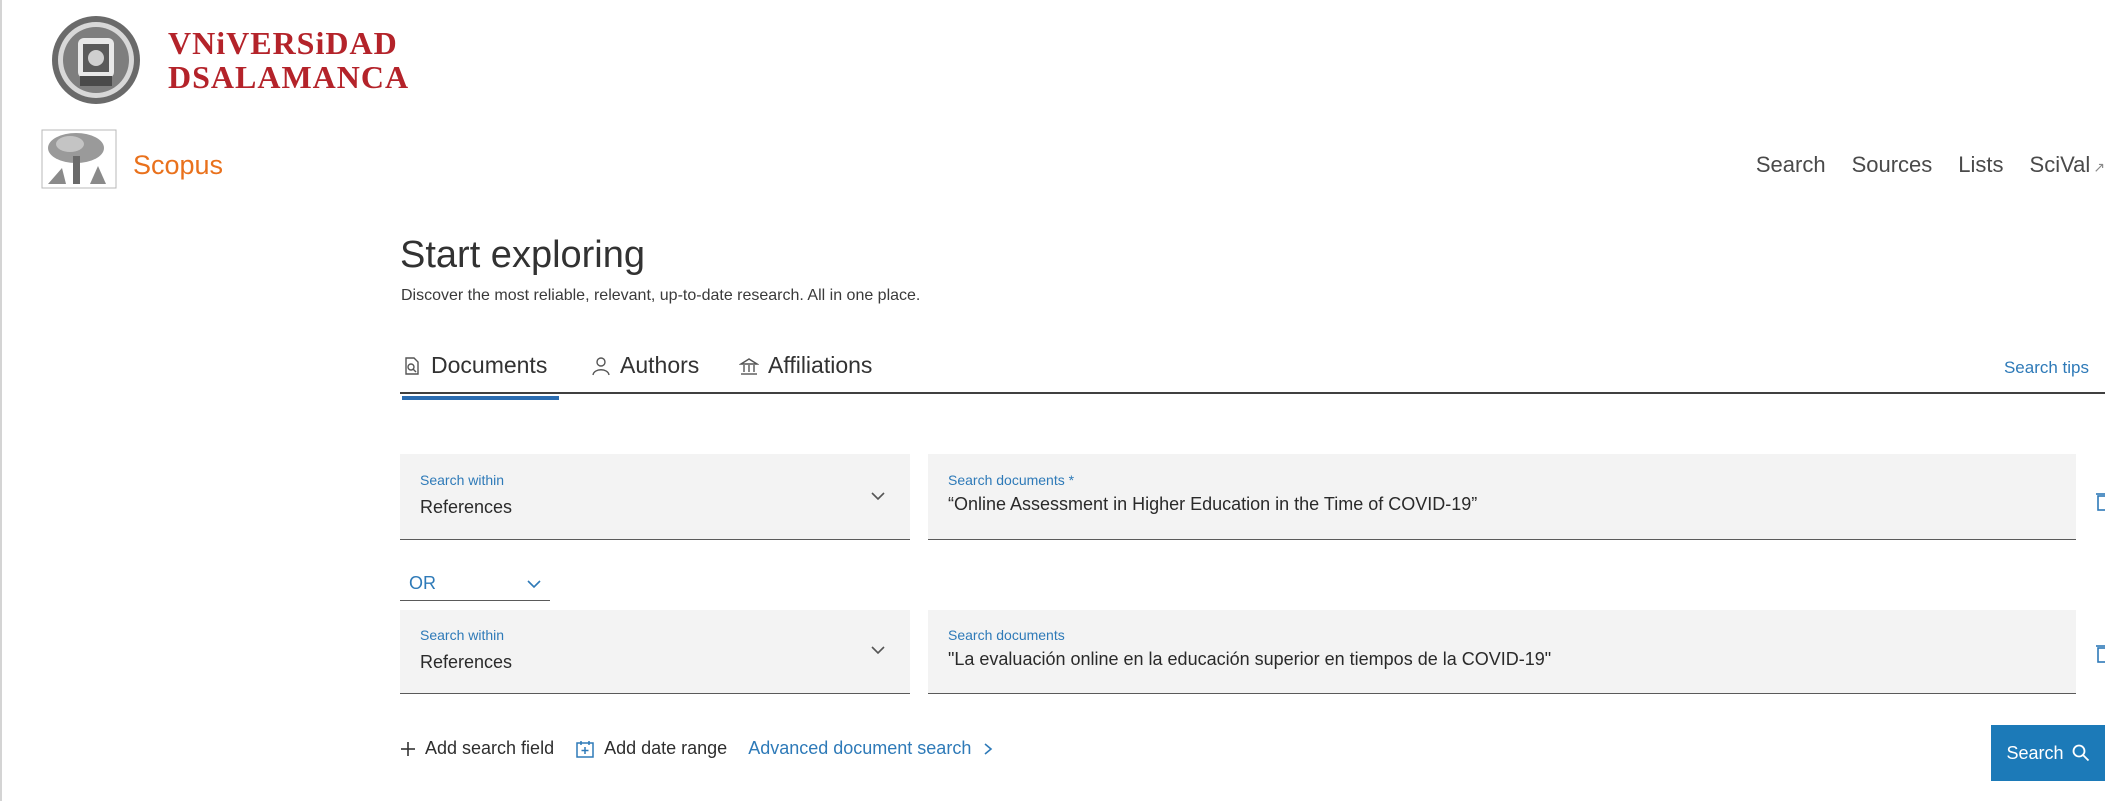 Image resolution: width=2105 pixels, height=801 pixels. I want to click on tab-documents-label: Documents, so click(489, 365).